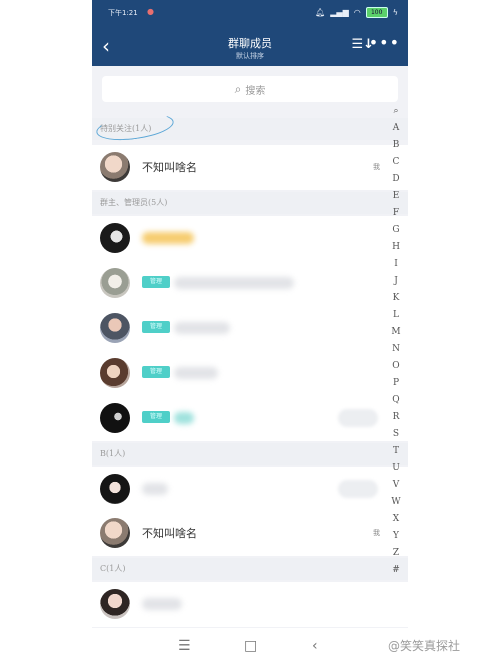 This screenshot has height=666, width=500. What do you see at coordinates (396, 502) in the screenshot?
I see `index-letter: W` at bounding box center [396, 502].